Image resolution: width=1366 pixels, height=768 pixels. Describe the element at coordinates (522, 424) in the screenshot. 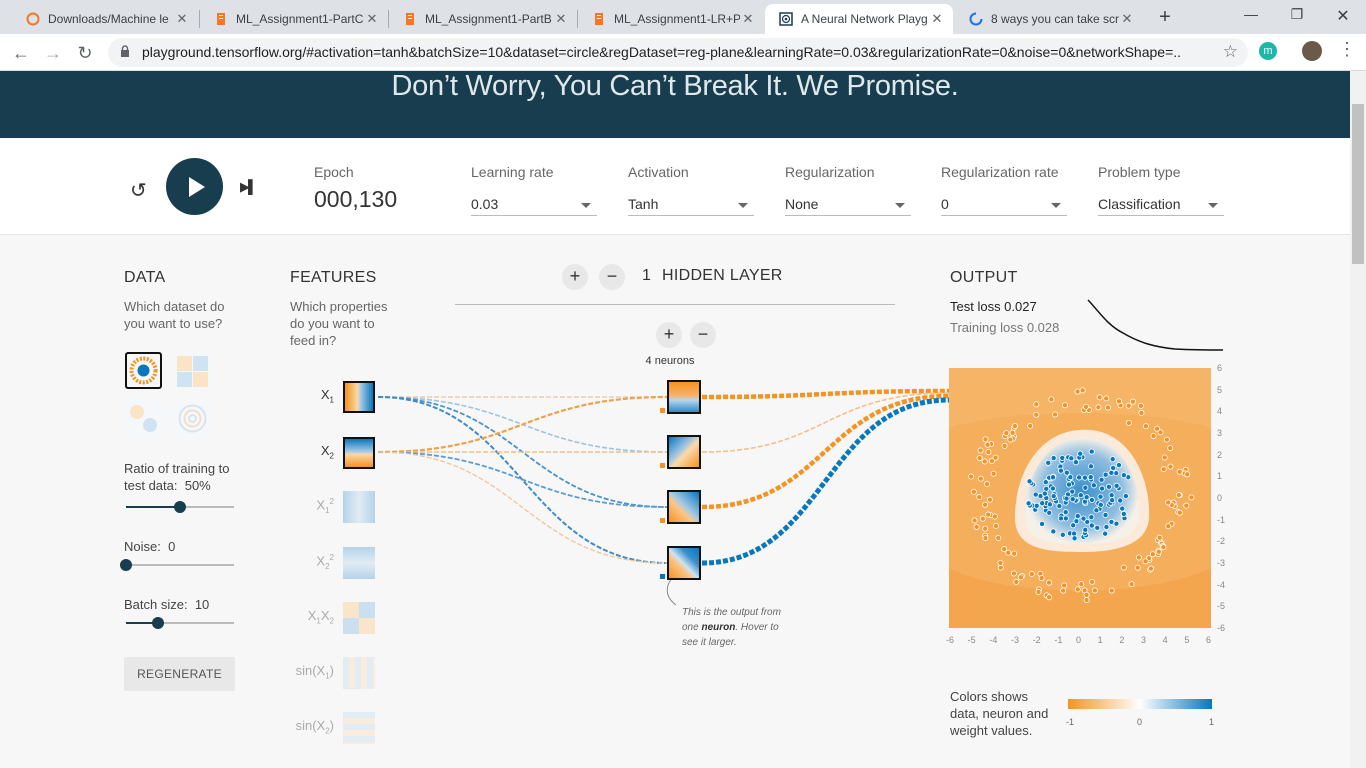

I see `link-x2-n1` at that location.